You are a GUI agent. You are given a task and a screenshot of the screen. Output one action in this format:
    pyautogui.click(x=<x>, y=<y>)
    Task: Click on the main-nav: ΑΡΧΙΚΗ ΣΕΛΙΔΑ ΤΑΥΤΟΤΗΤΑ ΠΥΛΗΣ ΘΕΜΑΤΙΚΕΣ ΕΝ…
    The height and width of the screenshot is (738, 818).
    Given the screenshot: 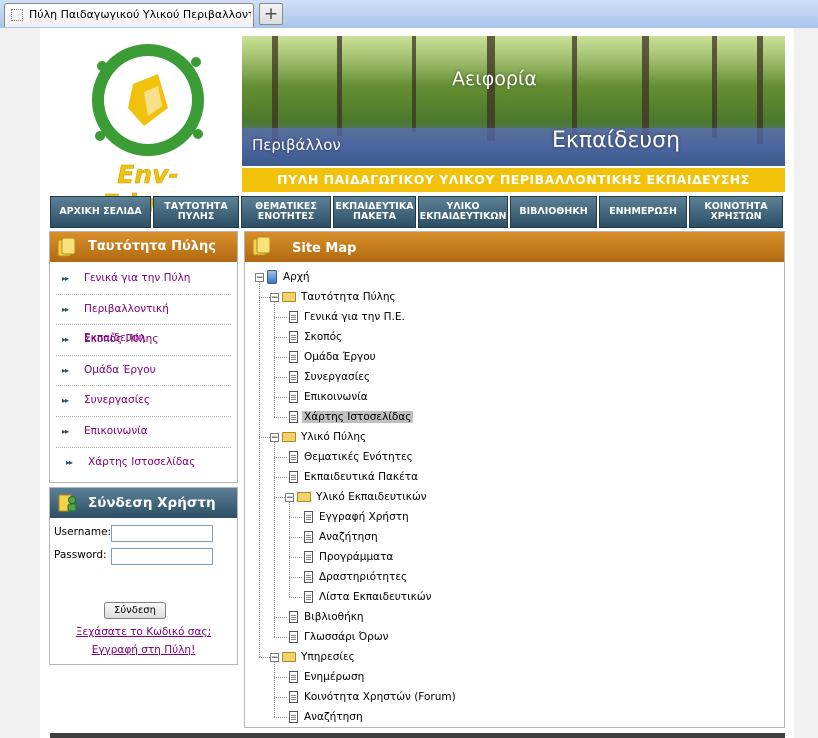 What is the action you would take?
    pyautogui.click(x=417, y=212)
    